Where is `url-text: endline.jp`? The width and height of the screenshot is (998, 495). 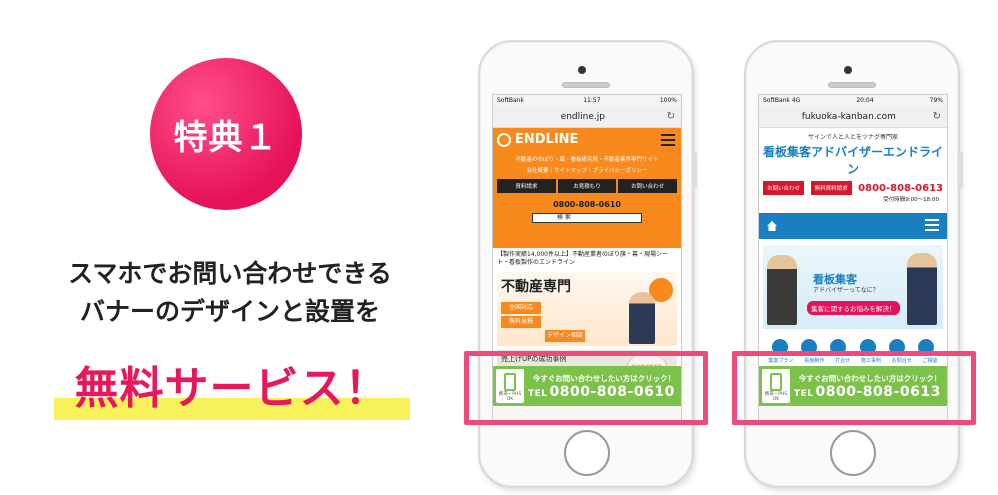
url-text: endline.jp is located at coordinates (582, 116).